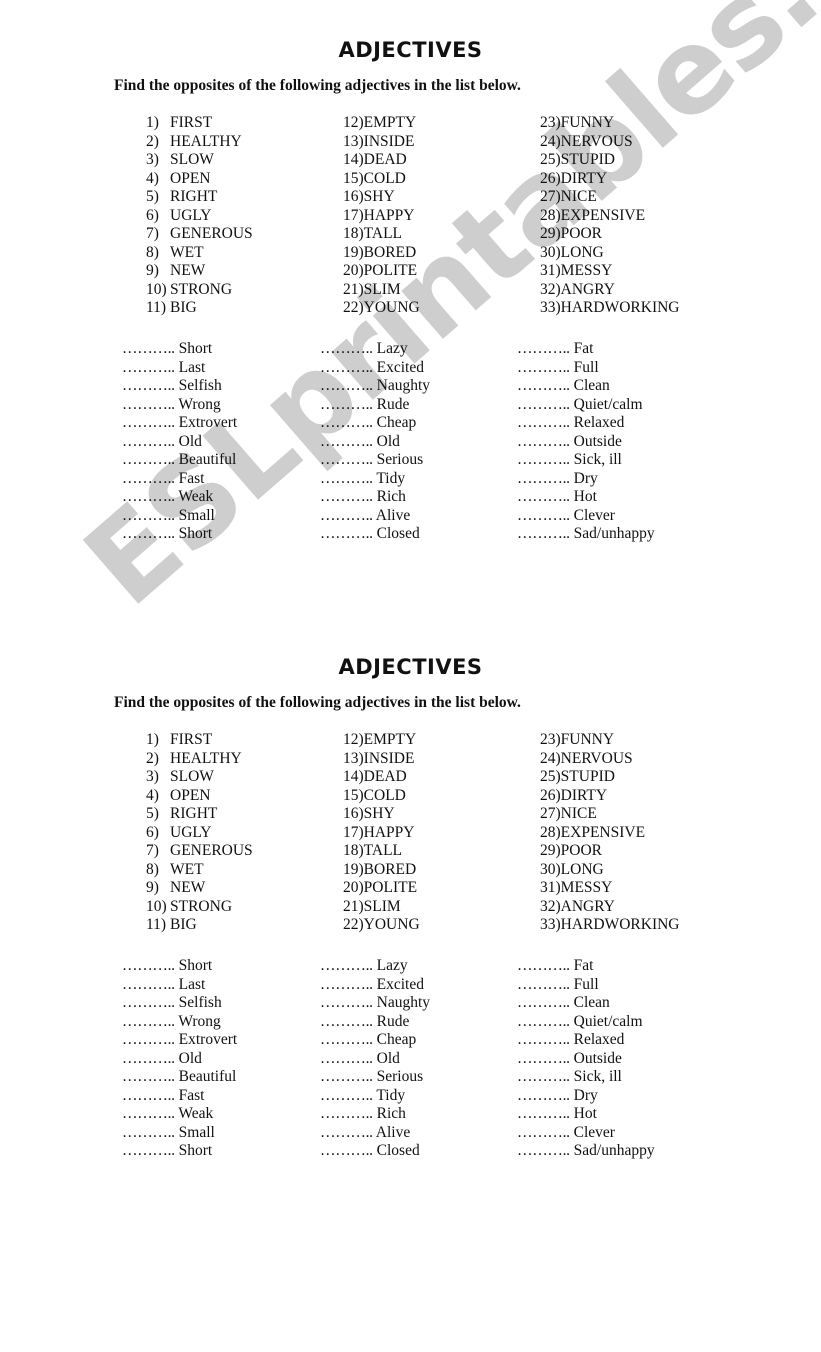 This screenshot has height=1352, width=821. Describe the element at coordinates (353, 215) in the screenshot. I see `item-number: 17)` at that location.